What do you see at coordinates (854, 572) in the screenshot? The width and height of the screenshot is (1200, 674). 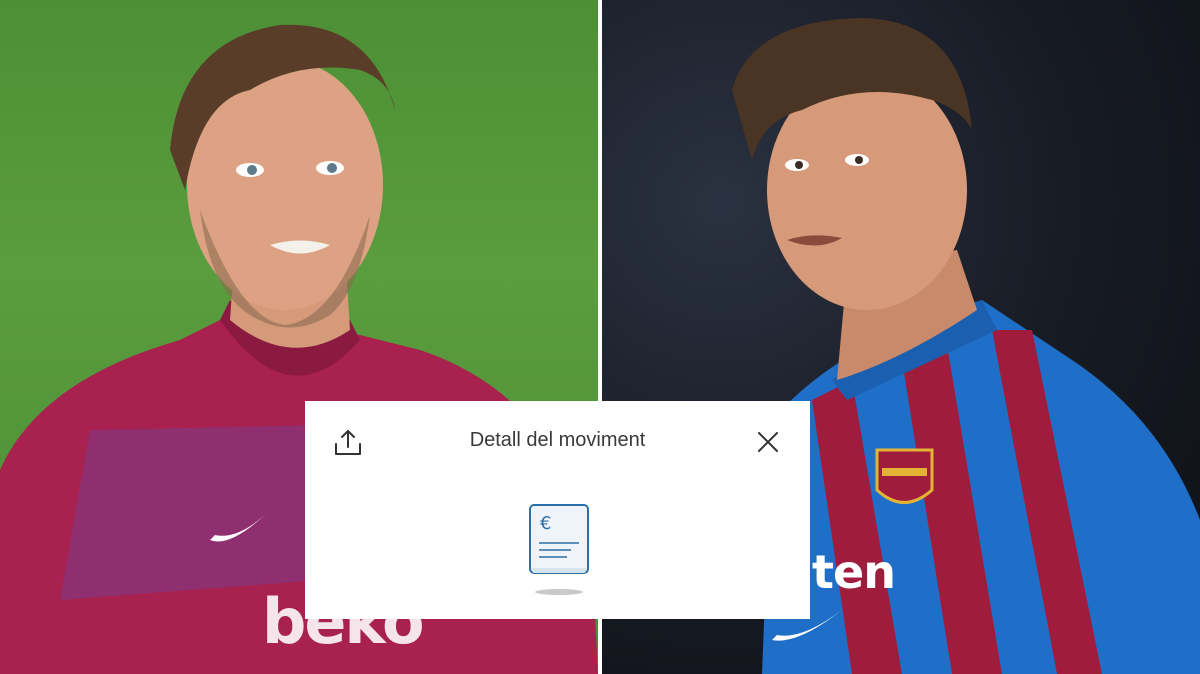 I see `right-sponsor-text: ten` at bounding box center [854, 572].